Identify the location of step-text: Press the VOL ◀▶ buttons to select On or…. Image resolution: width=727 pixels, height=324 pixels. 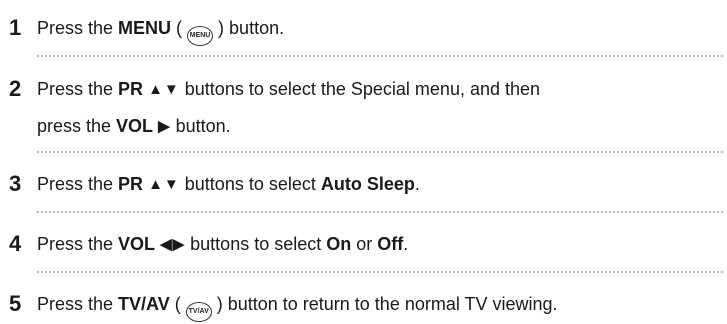
(223, 244).